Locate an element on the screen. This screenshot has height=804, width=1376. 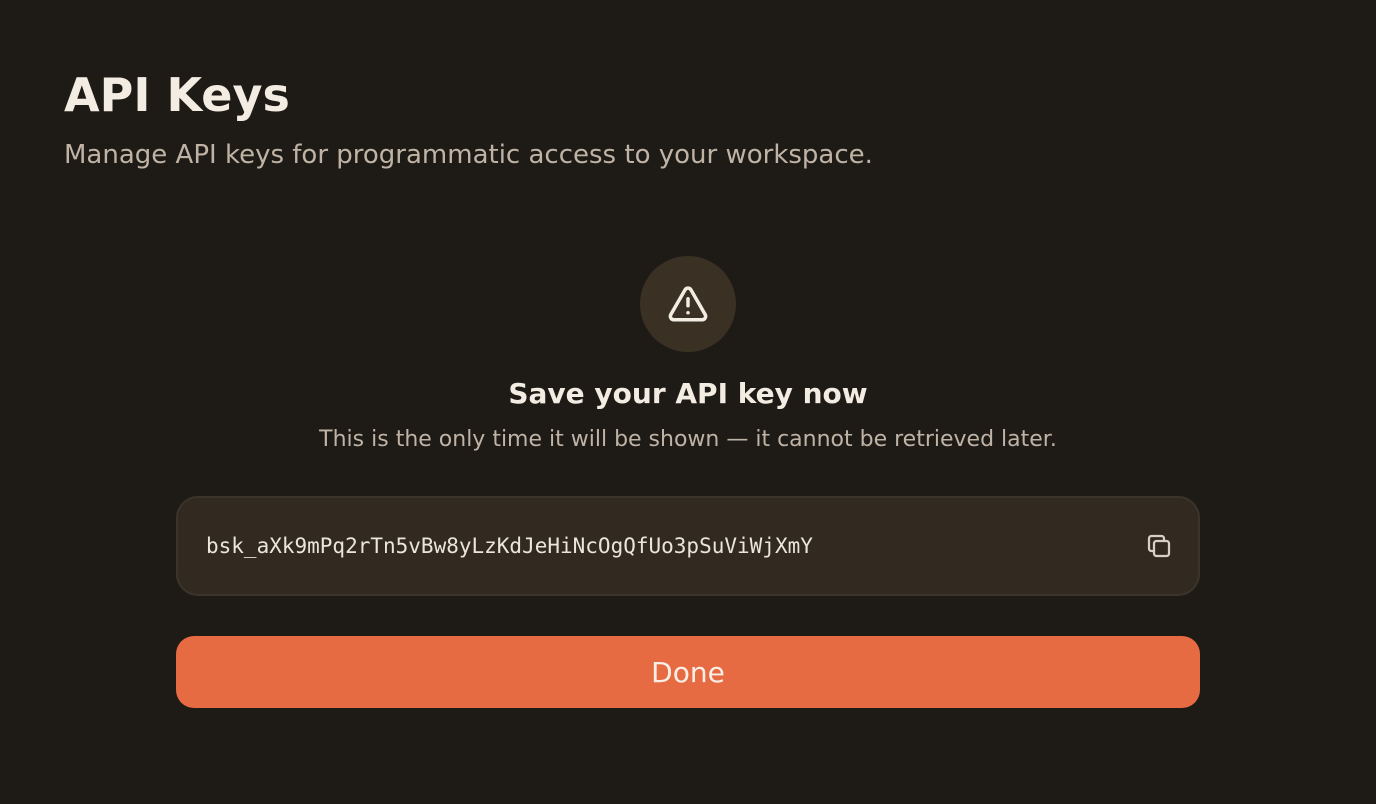
done-button: Done is located at coordinates (688, 672).